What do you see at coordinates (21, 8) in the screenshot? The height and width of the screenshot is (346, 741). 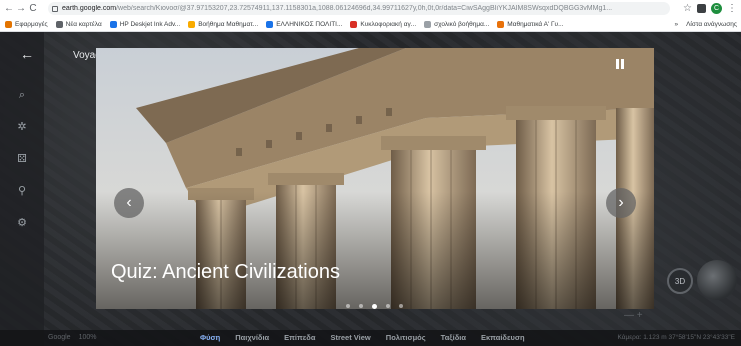 I see `forward-arrow-icon: →` at bounding box center [21, 8].